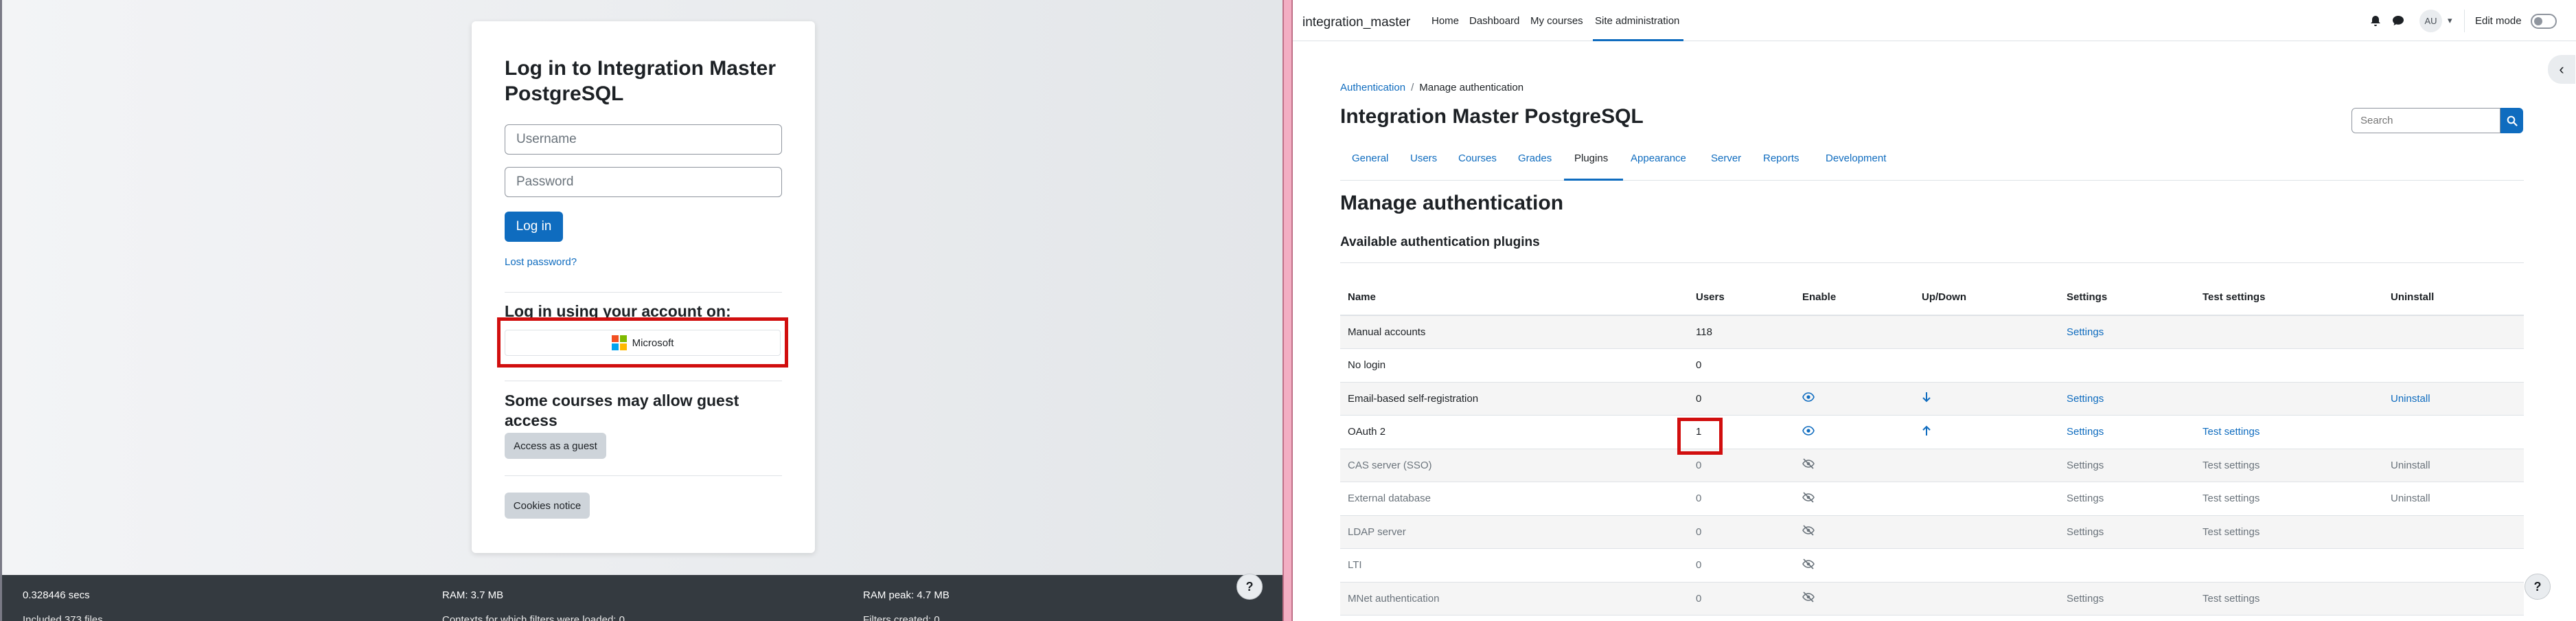  What do you see at coordinates (1514, 499) in the screenshot?
I see `plugin-name: External database` at bounding box center [1514, 499].